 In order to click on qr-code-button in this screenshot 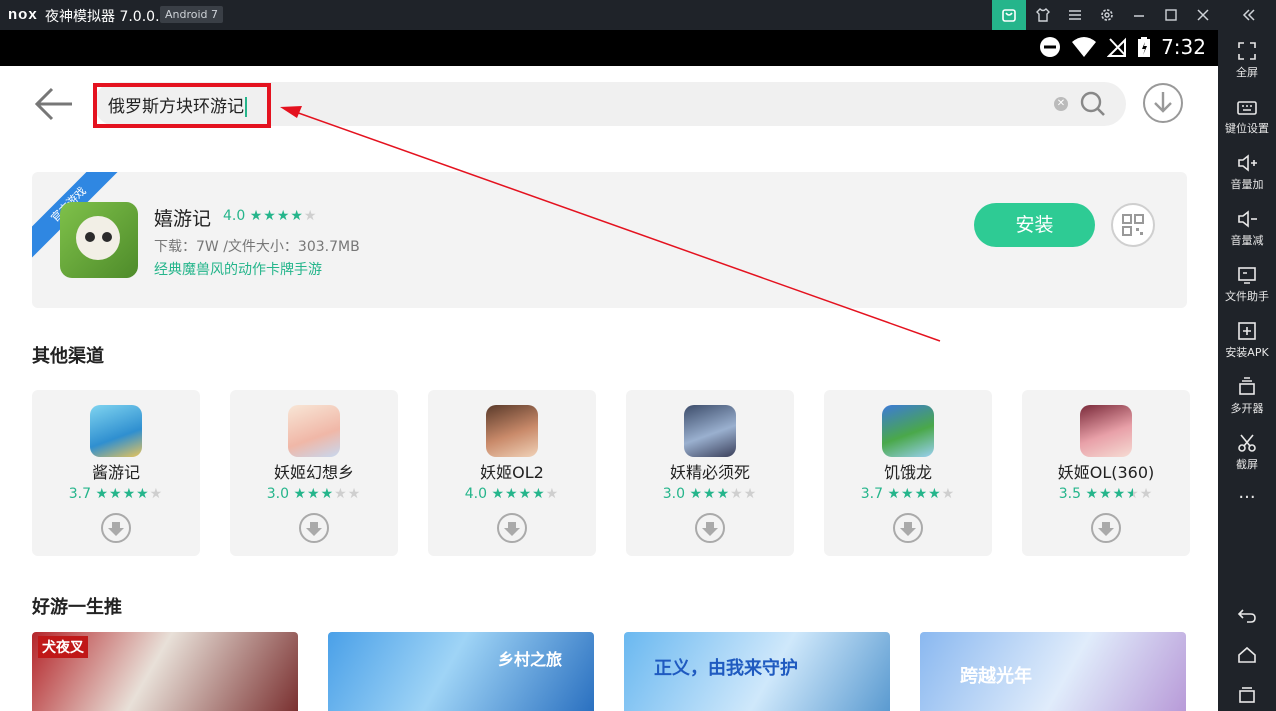, I will do `click(1133, 225)`.